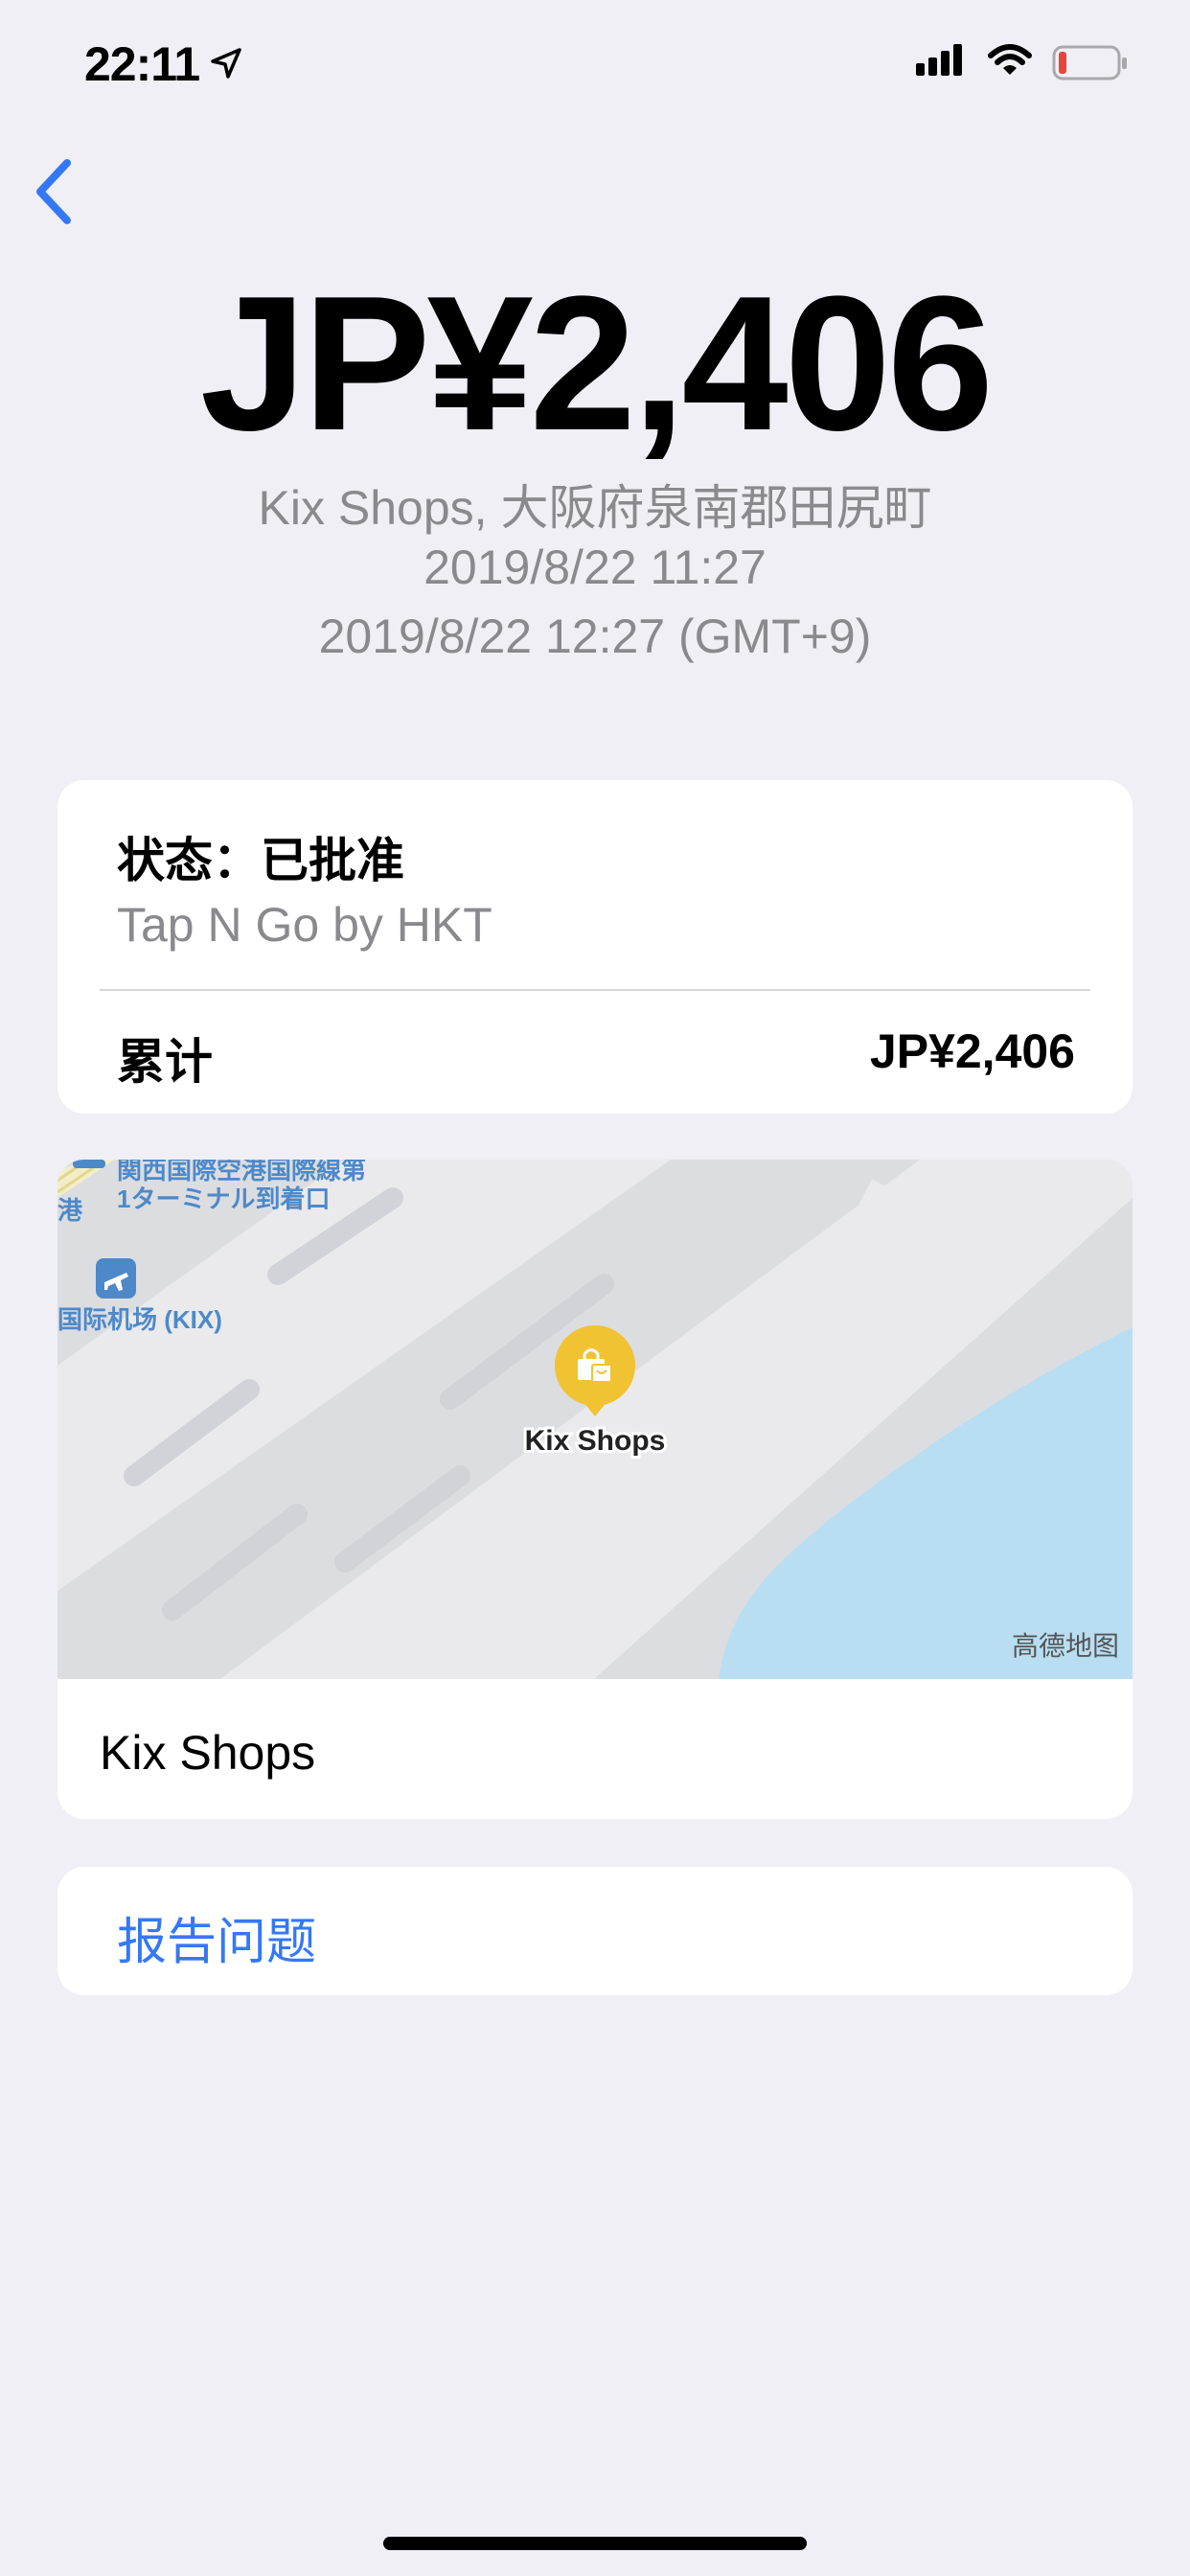  What do you see at coordinates (1066, 1646) in the screenshot?
I see `map-attribution: 高德地图` at bounding box center [1066, 1646].